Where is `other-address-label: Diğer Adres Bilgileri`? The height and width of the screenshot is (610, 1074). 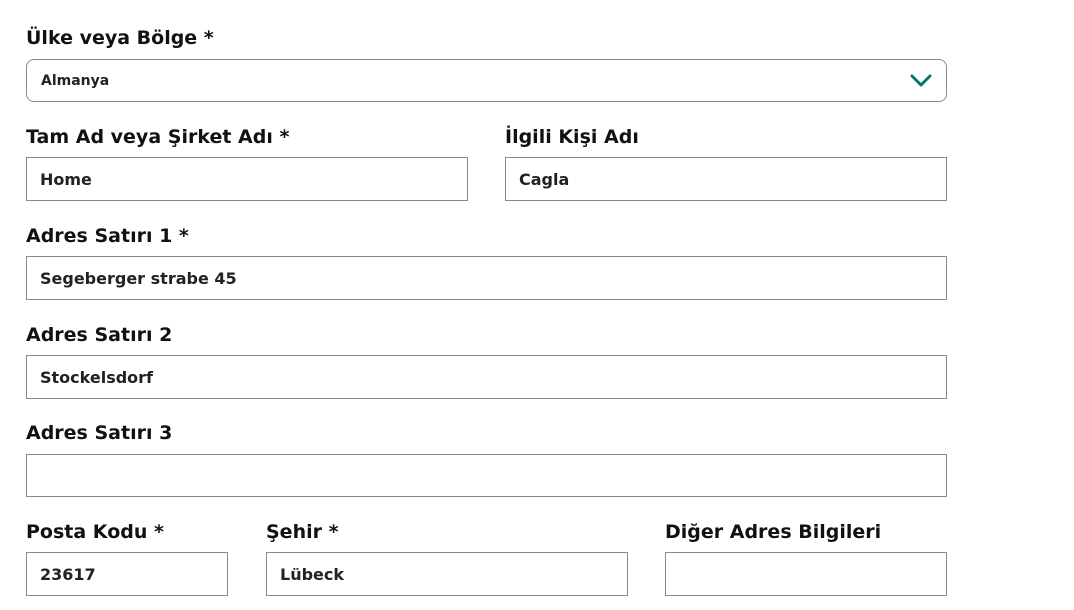
other-address-label: Diğer Adres Bilgileri is located at coordinates (773, 532).